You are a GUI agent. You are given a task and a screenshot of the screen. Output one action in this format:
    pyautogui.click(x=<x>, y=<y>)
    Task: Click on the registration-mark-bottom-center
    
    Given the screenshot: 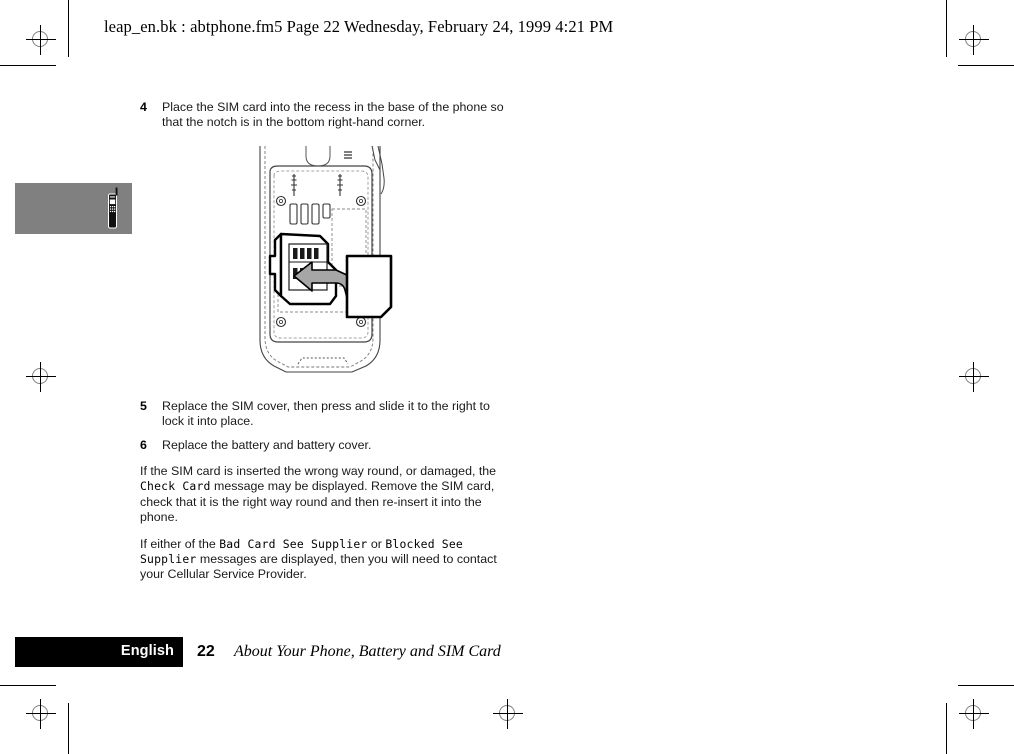 What is the action you would take?
    pyautogui.click(x=508, y=714)
    